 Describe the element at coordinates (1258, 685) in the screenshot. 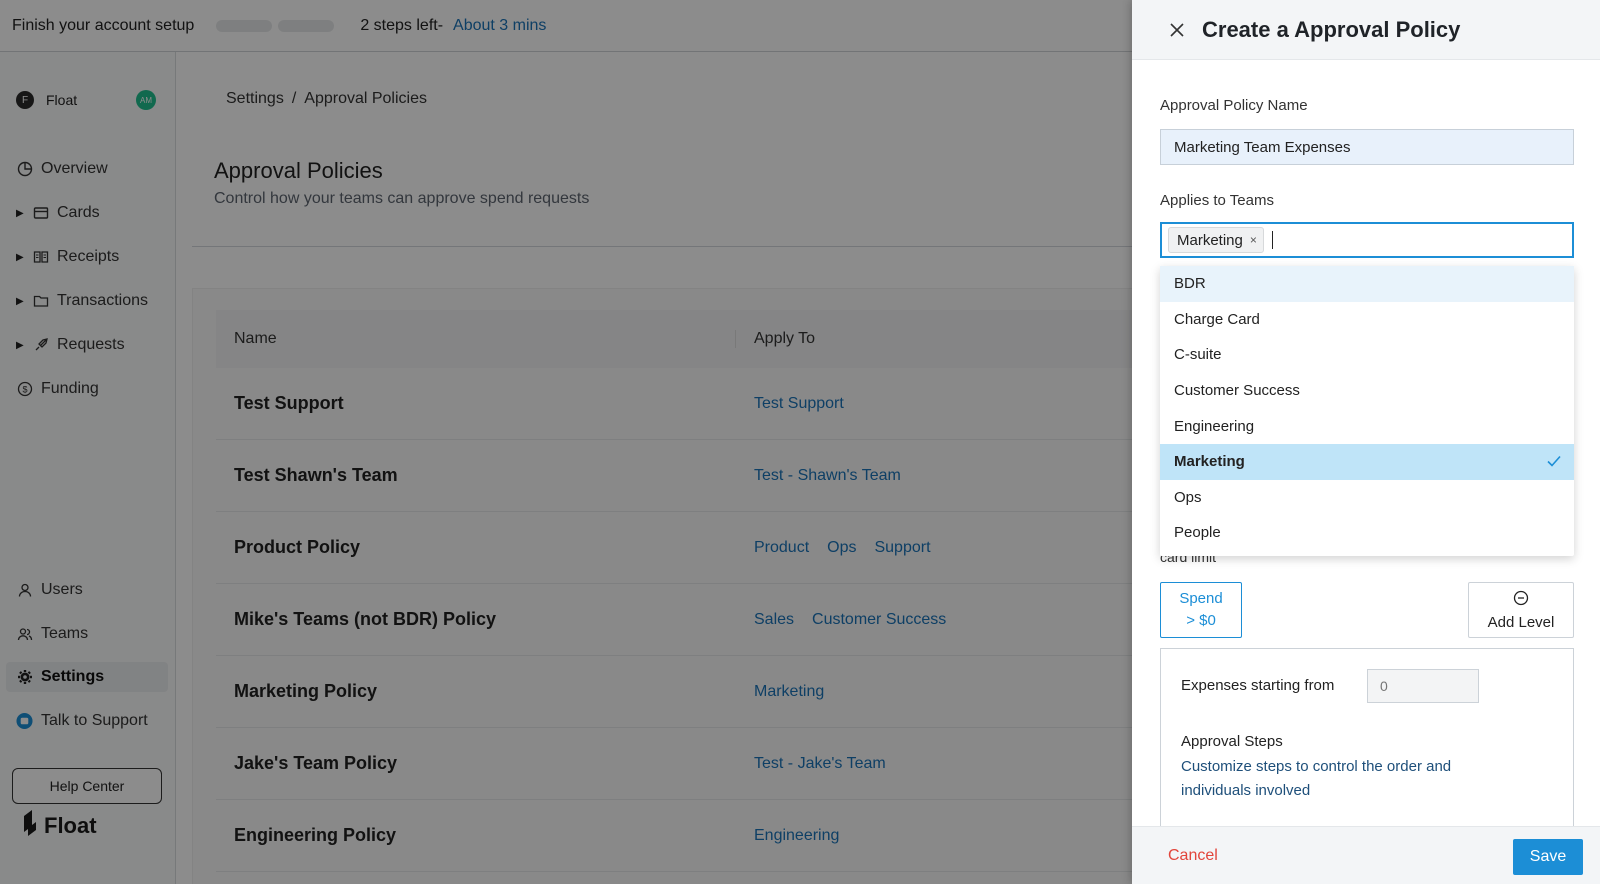

I see `expenses-label: Expenses starting from` at that location.